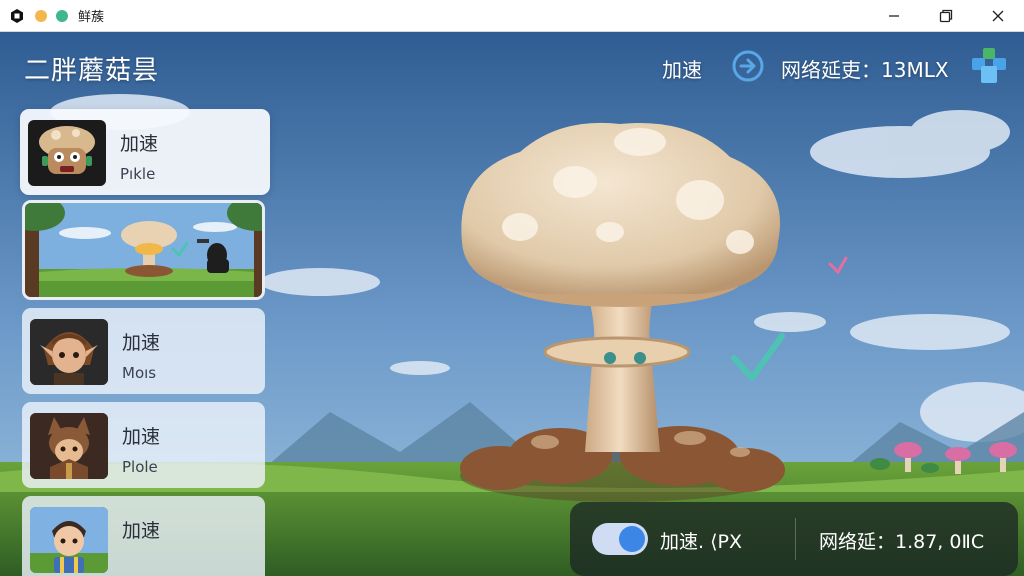  I want to click on game-card-4: 加速 Plole, so click(143, 445).